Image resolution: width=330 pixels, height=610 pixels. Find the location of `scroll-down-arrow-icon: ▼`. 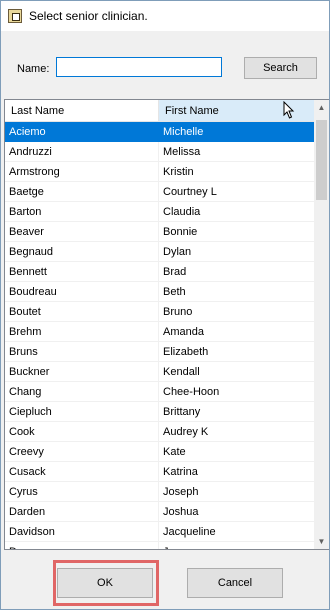

scroll-down-arrow-icon: ▼ is located at coordinates (321, 541).